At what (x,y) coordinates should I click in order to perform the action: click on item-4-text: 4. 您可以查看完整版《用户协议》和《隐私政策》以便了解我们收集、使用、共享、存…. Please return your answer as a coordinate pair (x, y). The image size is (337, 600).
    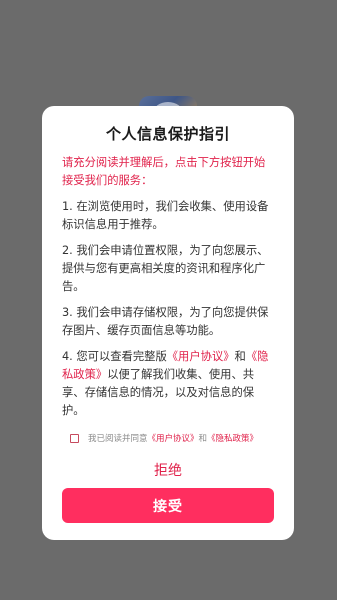
    Looking at the image, I should click on (168, 384).